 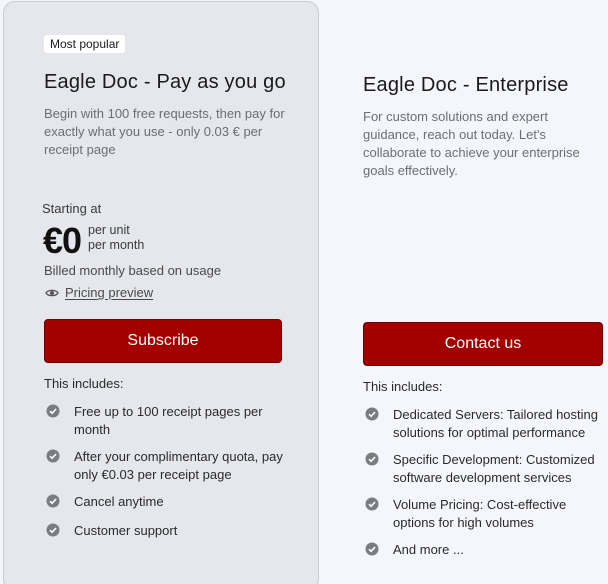 What do you see at coordinates (116, 245) in the screenshot?
I see `price-period-line: per month` at bounding box center [116, 245].